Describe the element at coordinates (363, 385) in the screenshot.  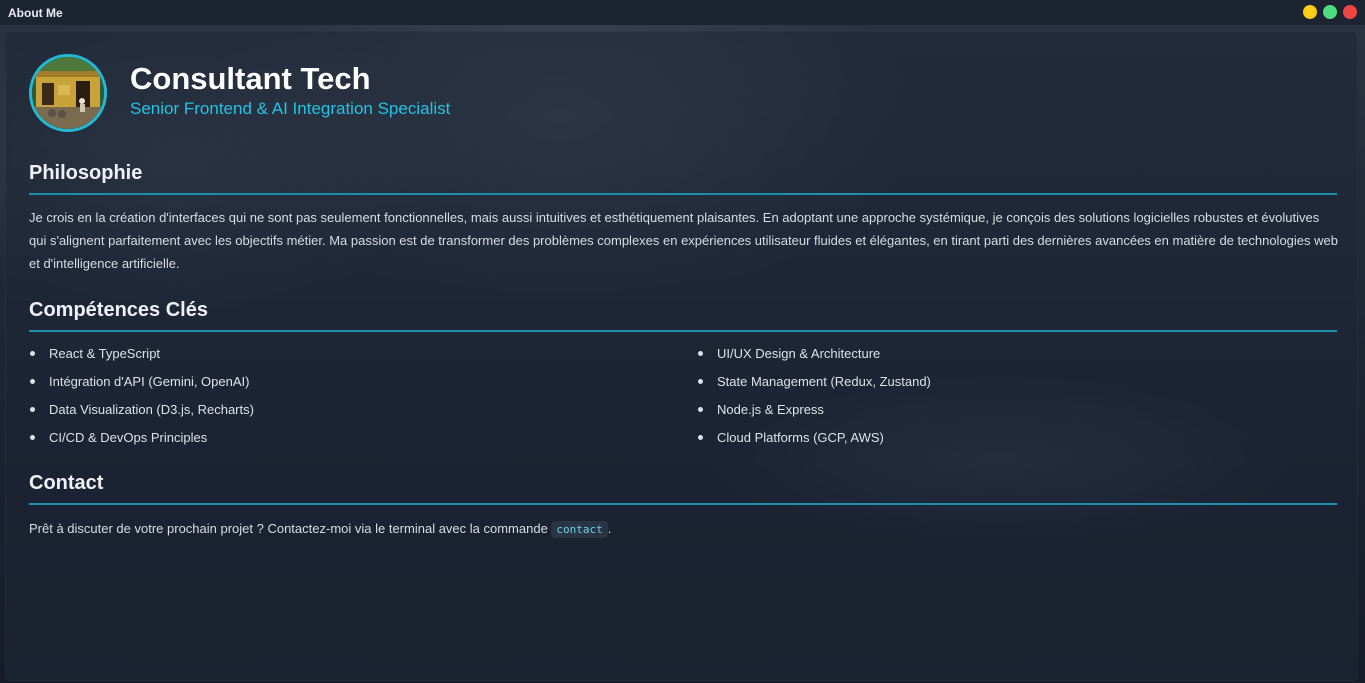
I see `list-item: Intégration d'API (Gemini, OpenAI)` at that location.